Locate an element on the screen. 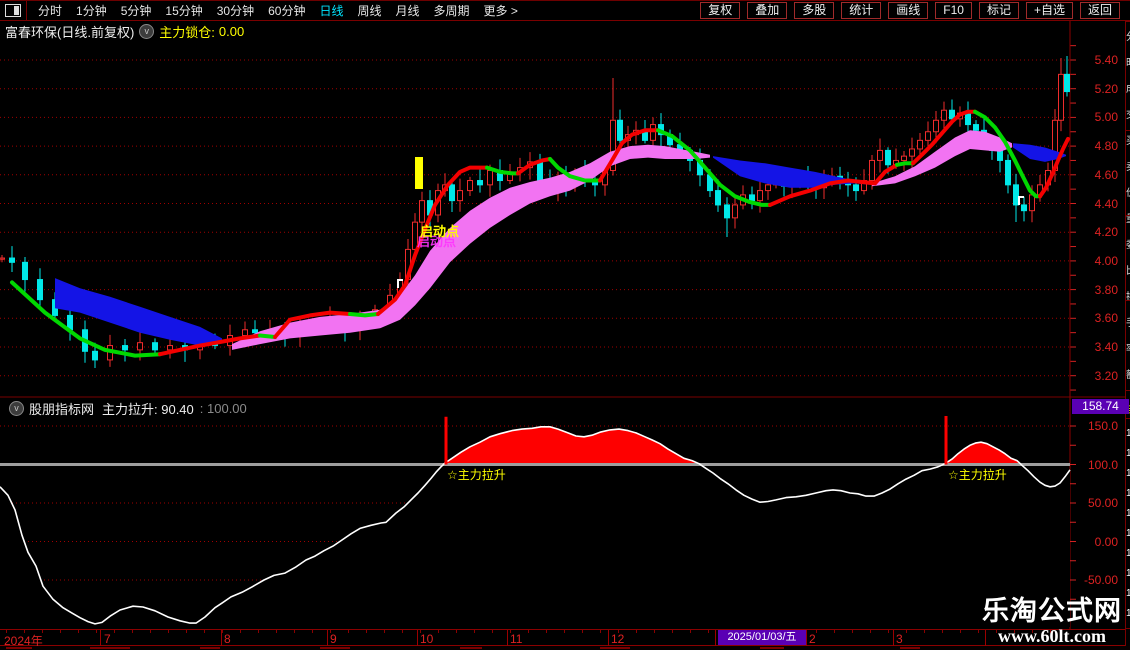  toolbar-button-画线: 画线 is located at coordinates (908, 10).